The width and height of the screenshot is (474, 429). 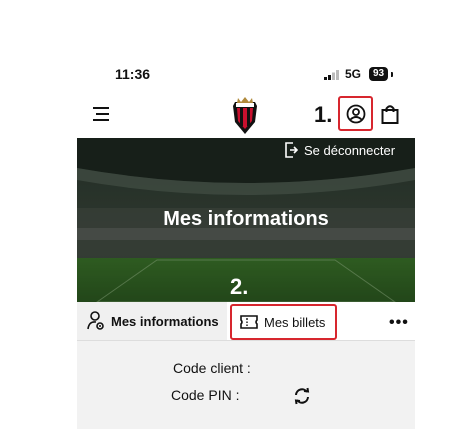 I want to click on battery-tip, so click(x=392, y=74).